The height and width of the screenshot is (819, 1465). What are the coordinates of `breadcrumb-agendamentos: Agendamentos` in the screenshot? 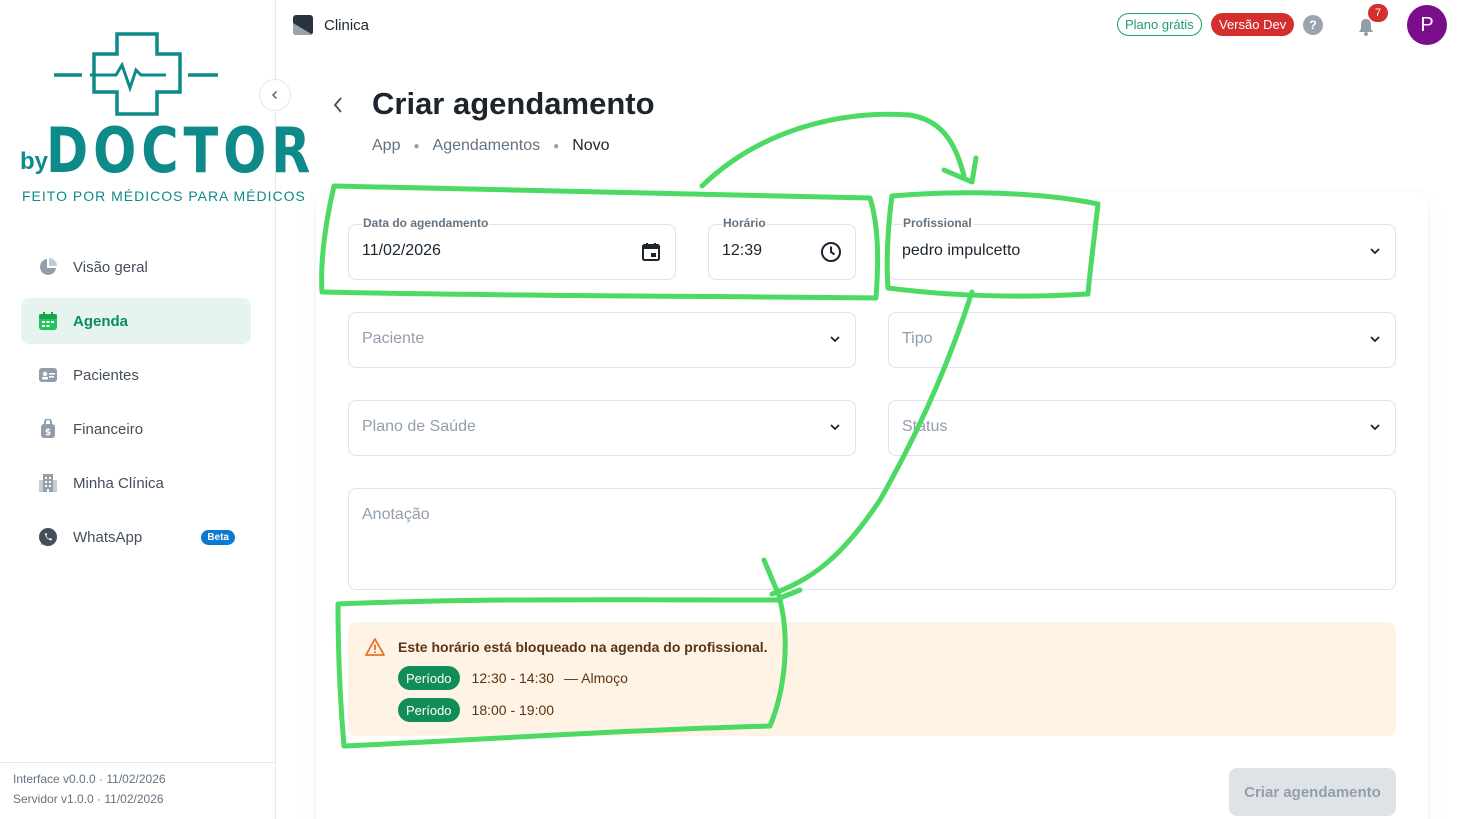 It's located at (487, 146).